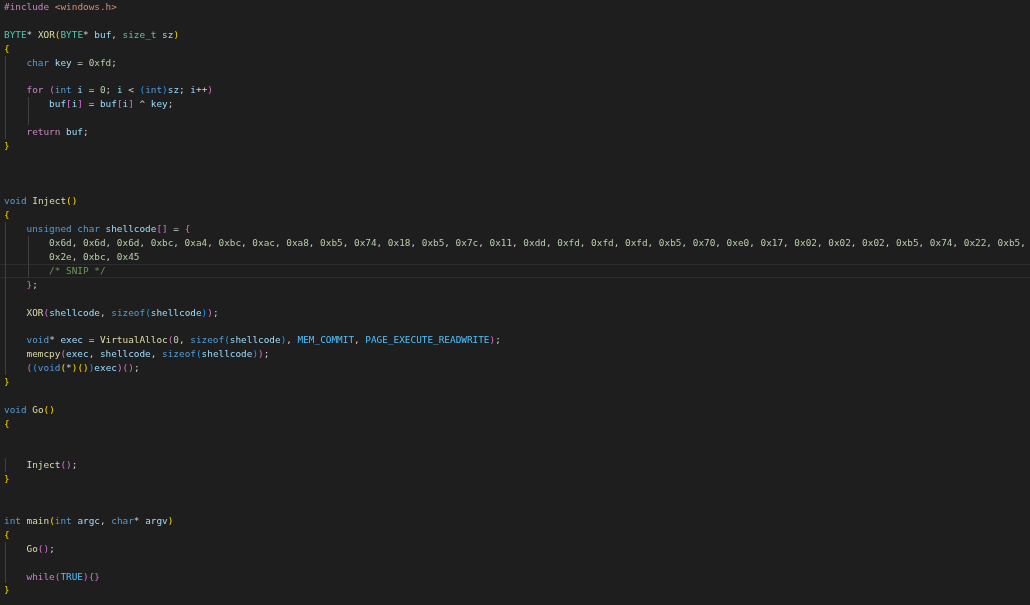 The width and height of the screenshot is (1030, 605). What do you see at coordinates (60, 7) in the screenshot?
I see `code-line: #include <windows.h>` at bounding box center [60, 7].